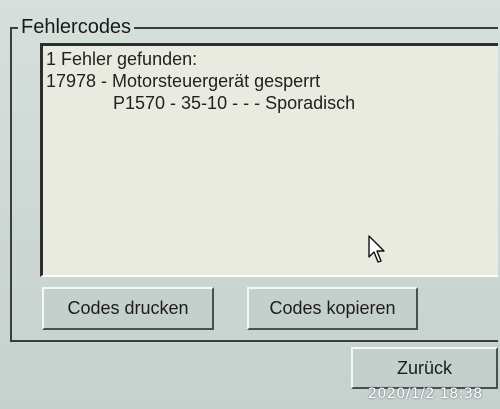 The image size is (500, 409). Describe the element at coordinates (122, 59) in the screenshot. I see `fault-count-text: 1 Fehler gefunden:` at that location.